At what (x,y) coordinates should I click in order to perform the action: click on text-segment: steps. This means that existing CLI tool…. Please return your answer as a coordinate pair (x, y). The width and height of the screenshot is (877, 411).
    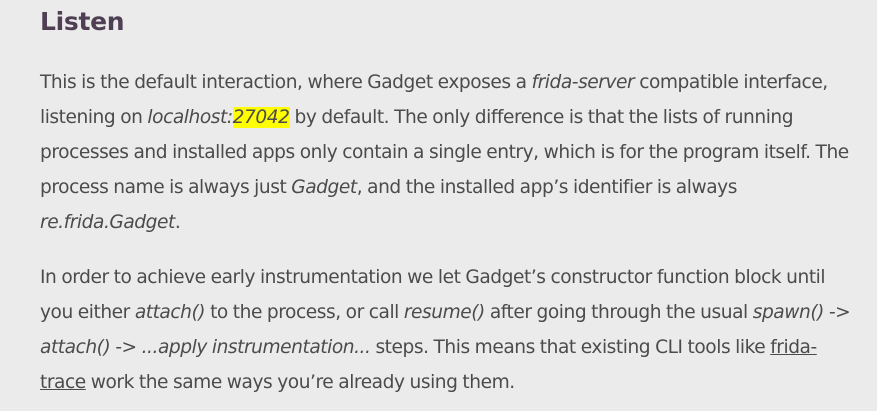
    Looking at the image, I should click on (570, 347).